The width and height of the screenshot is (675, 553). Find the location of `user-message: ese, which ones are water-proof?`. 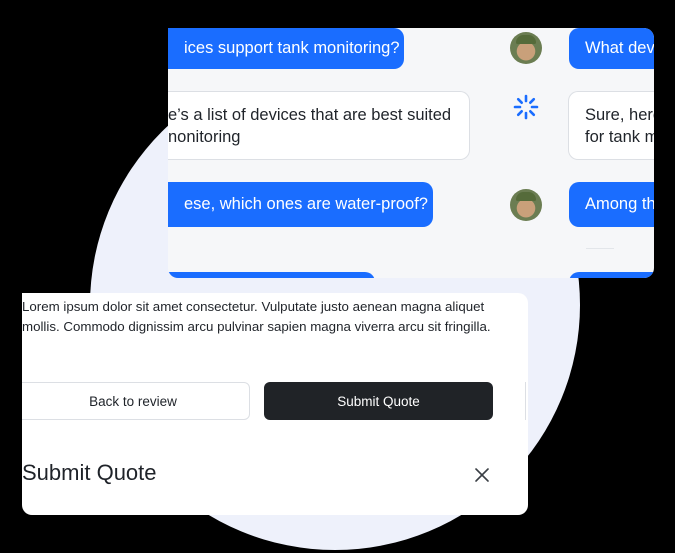

user-message: ese, which ones are water-proof? is located at coordinates (300, 204).